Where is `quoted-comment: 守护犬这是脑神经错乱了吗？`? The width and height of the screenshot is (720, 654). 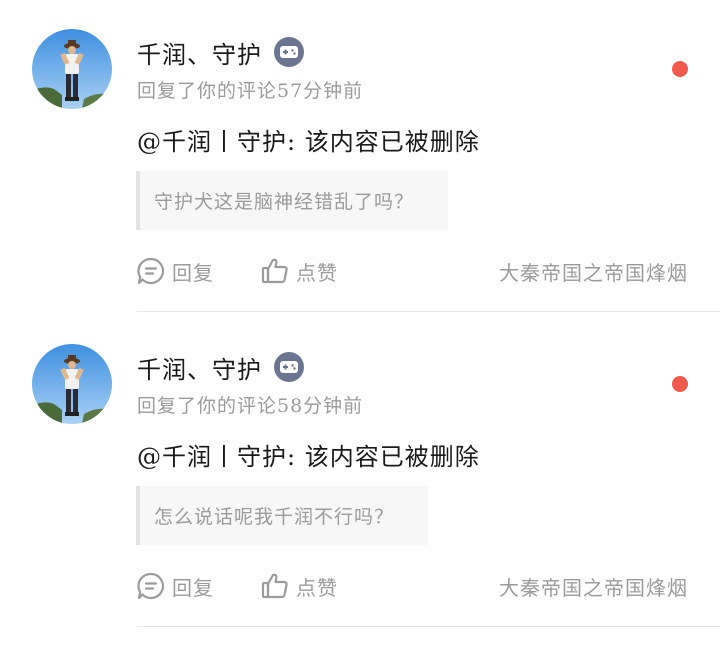
quoted-comment: 守护犬这是脑神经错乱了吗？ is located at coordinates (292, 200).